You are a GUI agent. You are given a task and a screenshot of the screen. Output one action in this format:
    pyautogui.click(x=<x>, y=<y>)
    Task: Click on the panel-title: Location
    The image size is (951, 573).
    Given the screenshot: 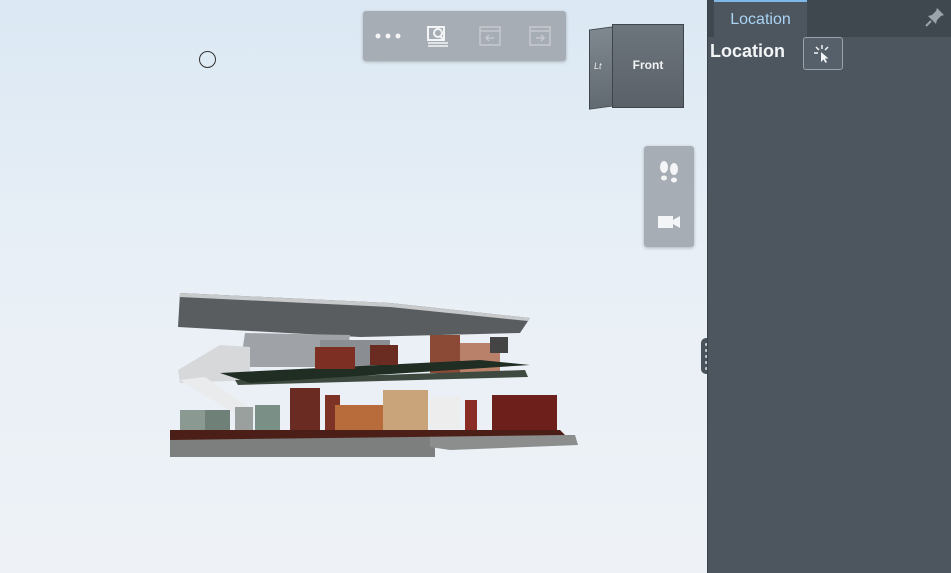 What is the action you would take?
    pyautogui.click(x=747, y=51)
    